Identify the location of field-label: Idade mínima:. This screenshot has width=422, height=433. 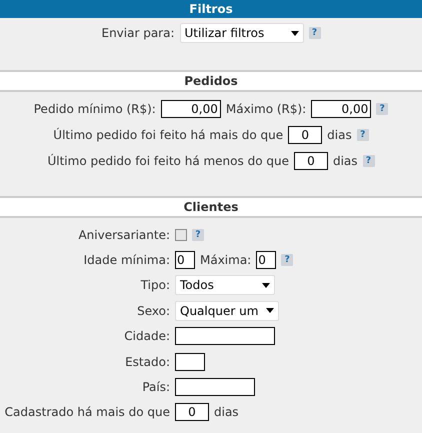
(126, 261).